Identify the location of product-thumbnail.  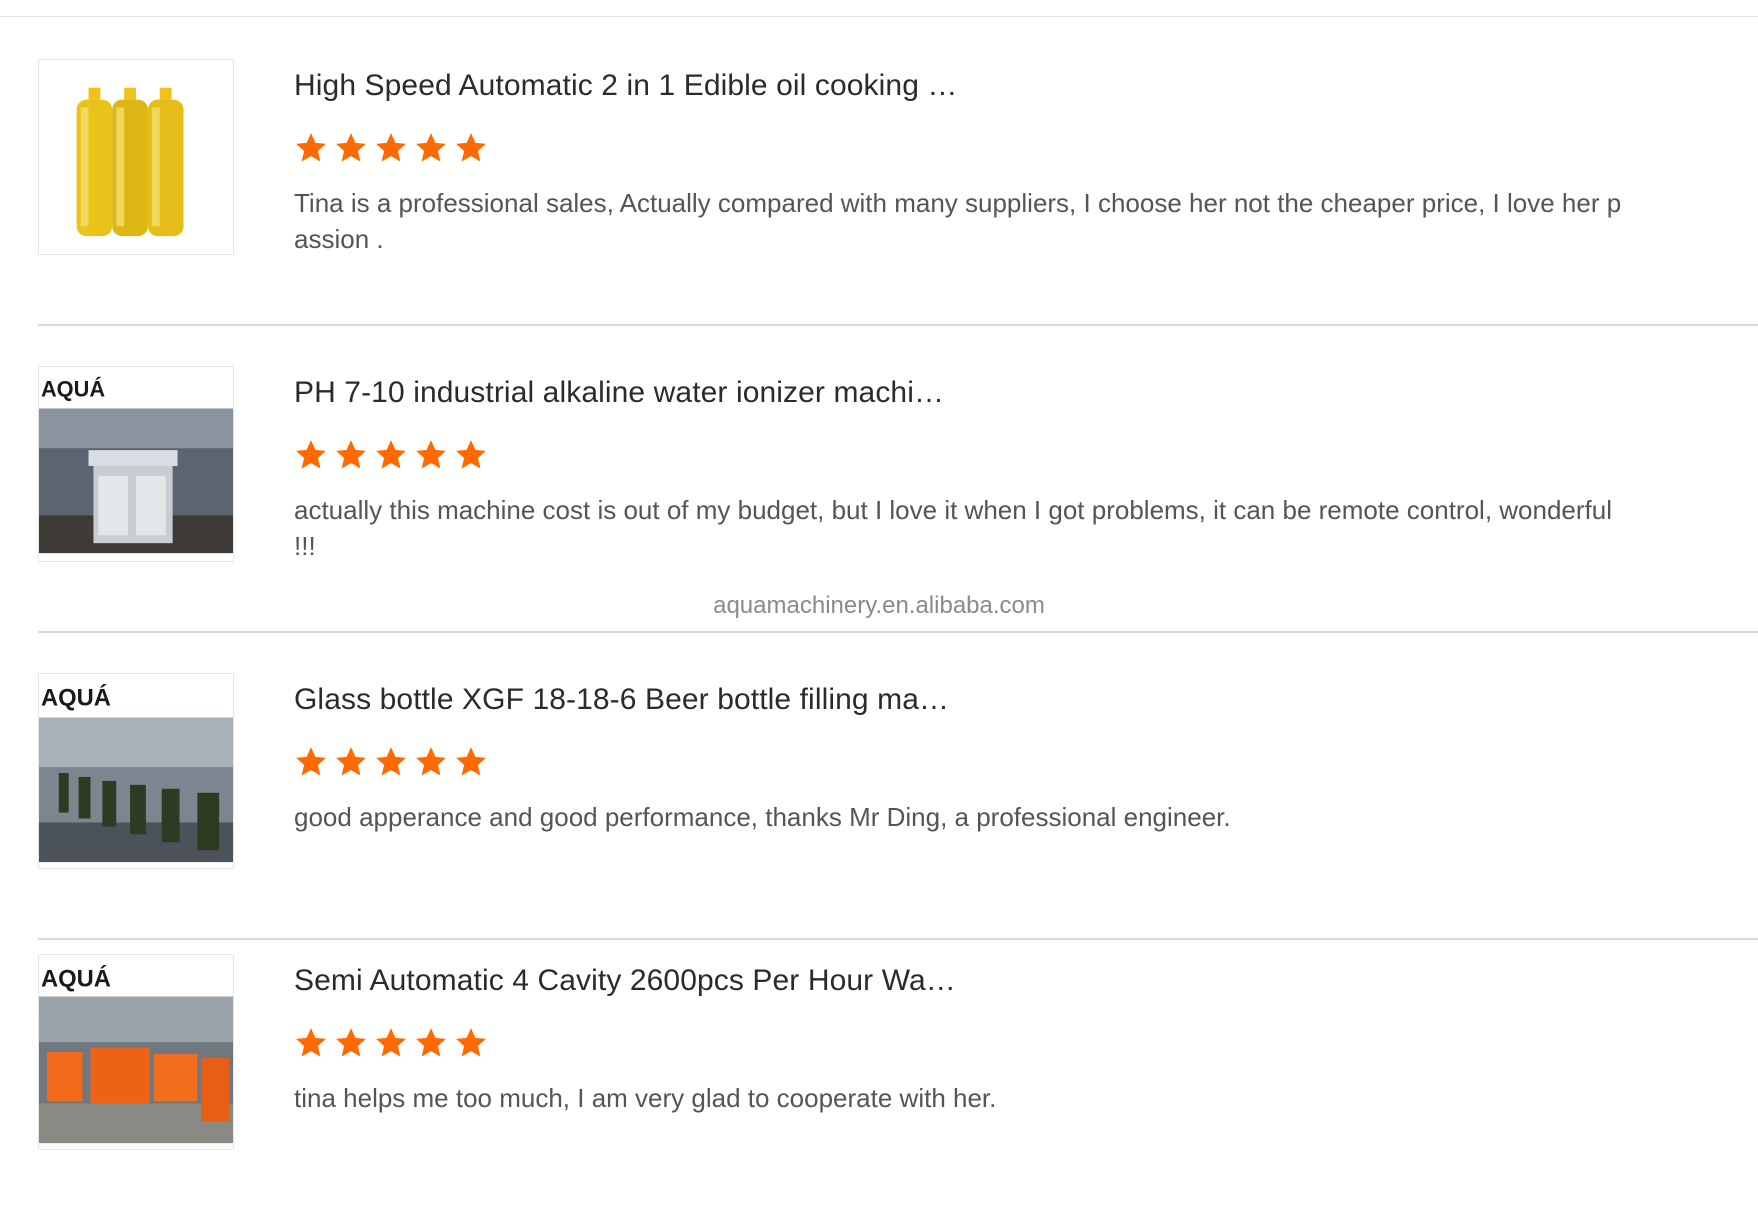
(136, 157).